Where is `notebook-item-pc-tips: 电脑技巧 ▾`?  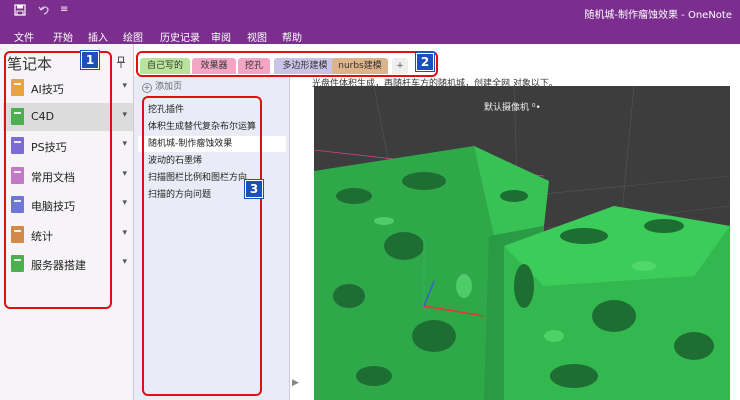 notebook-item-pc-tips: 电脑技巧 ▾ is located at coordinates (68, 205).